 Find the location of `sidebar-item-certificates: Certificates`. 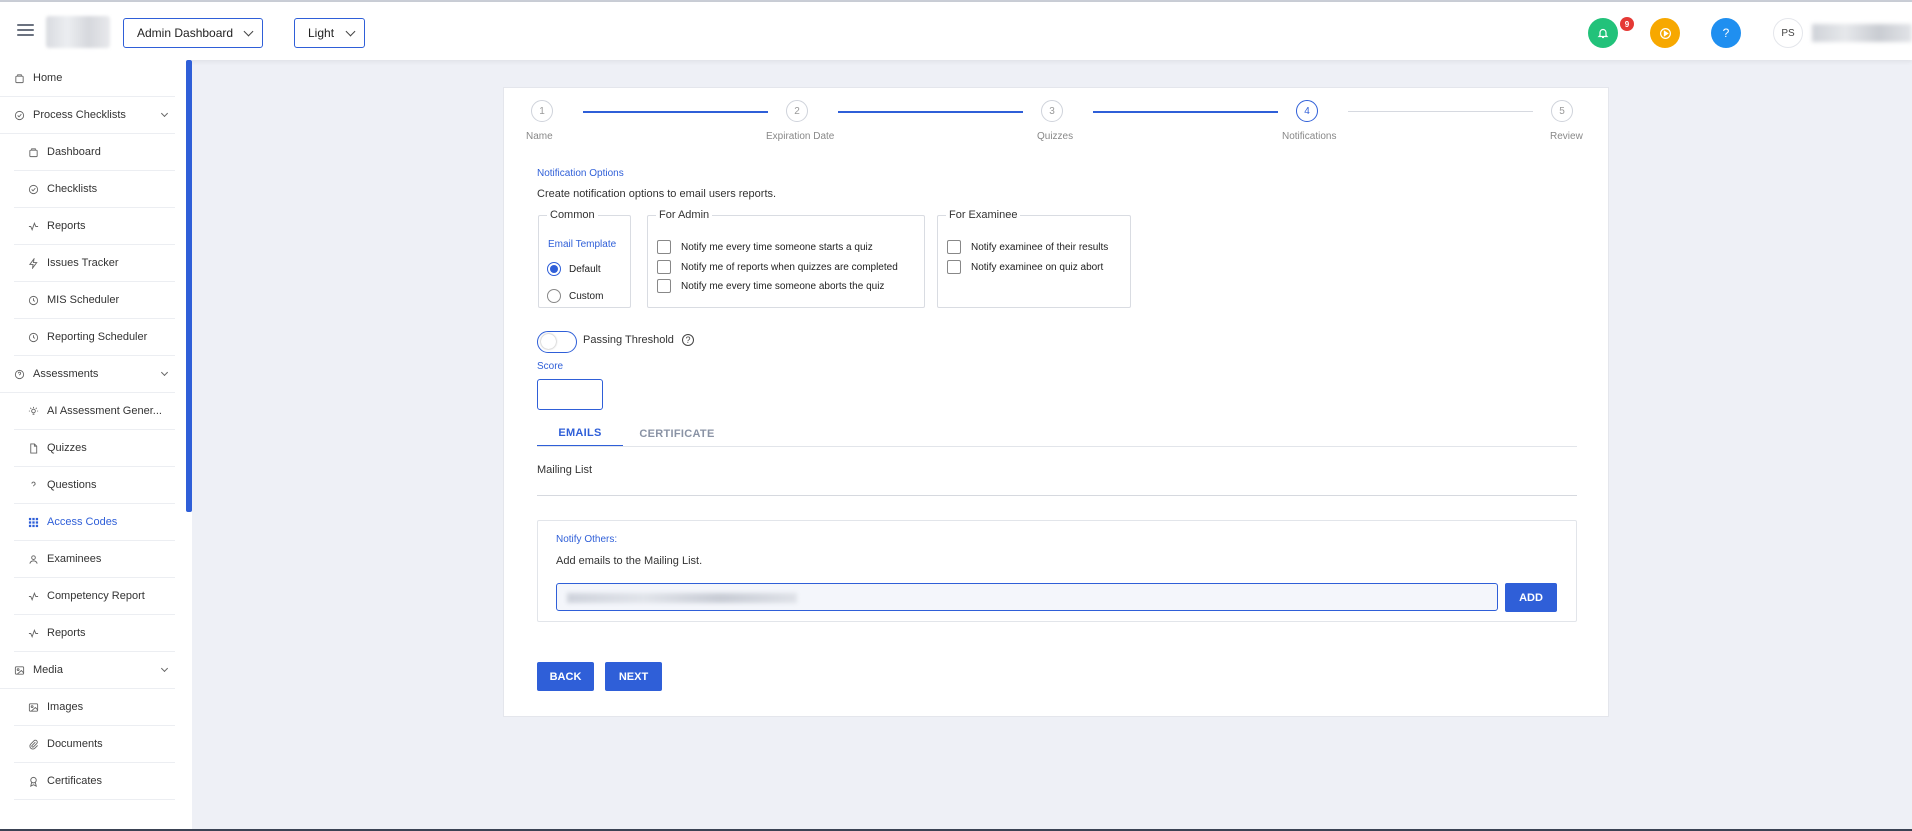

sidebar-item-certificates: Certificates is located at coordinates (94, 781).